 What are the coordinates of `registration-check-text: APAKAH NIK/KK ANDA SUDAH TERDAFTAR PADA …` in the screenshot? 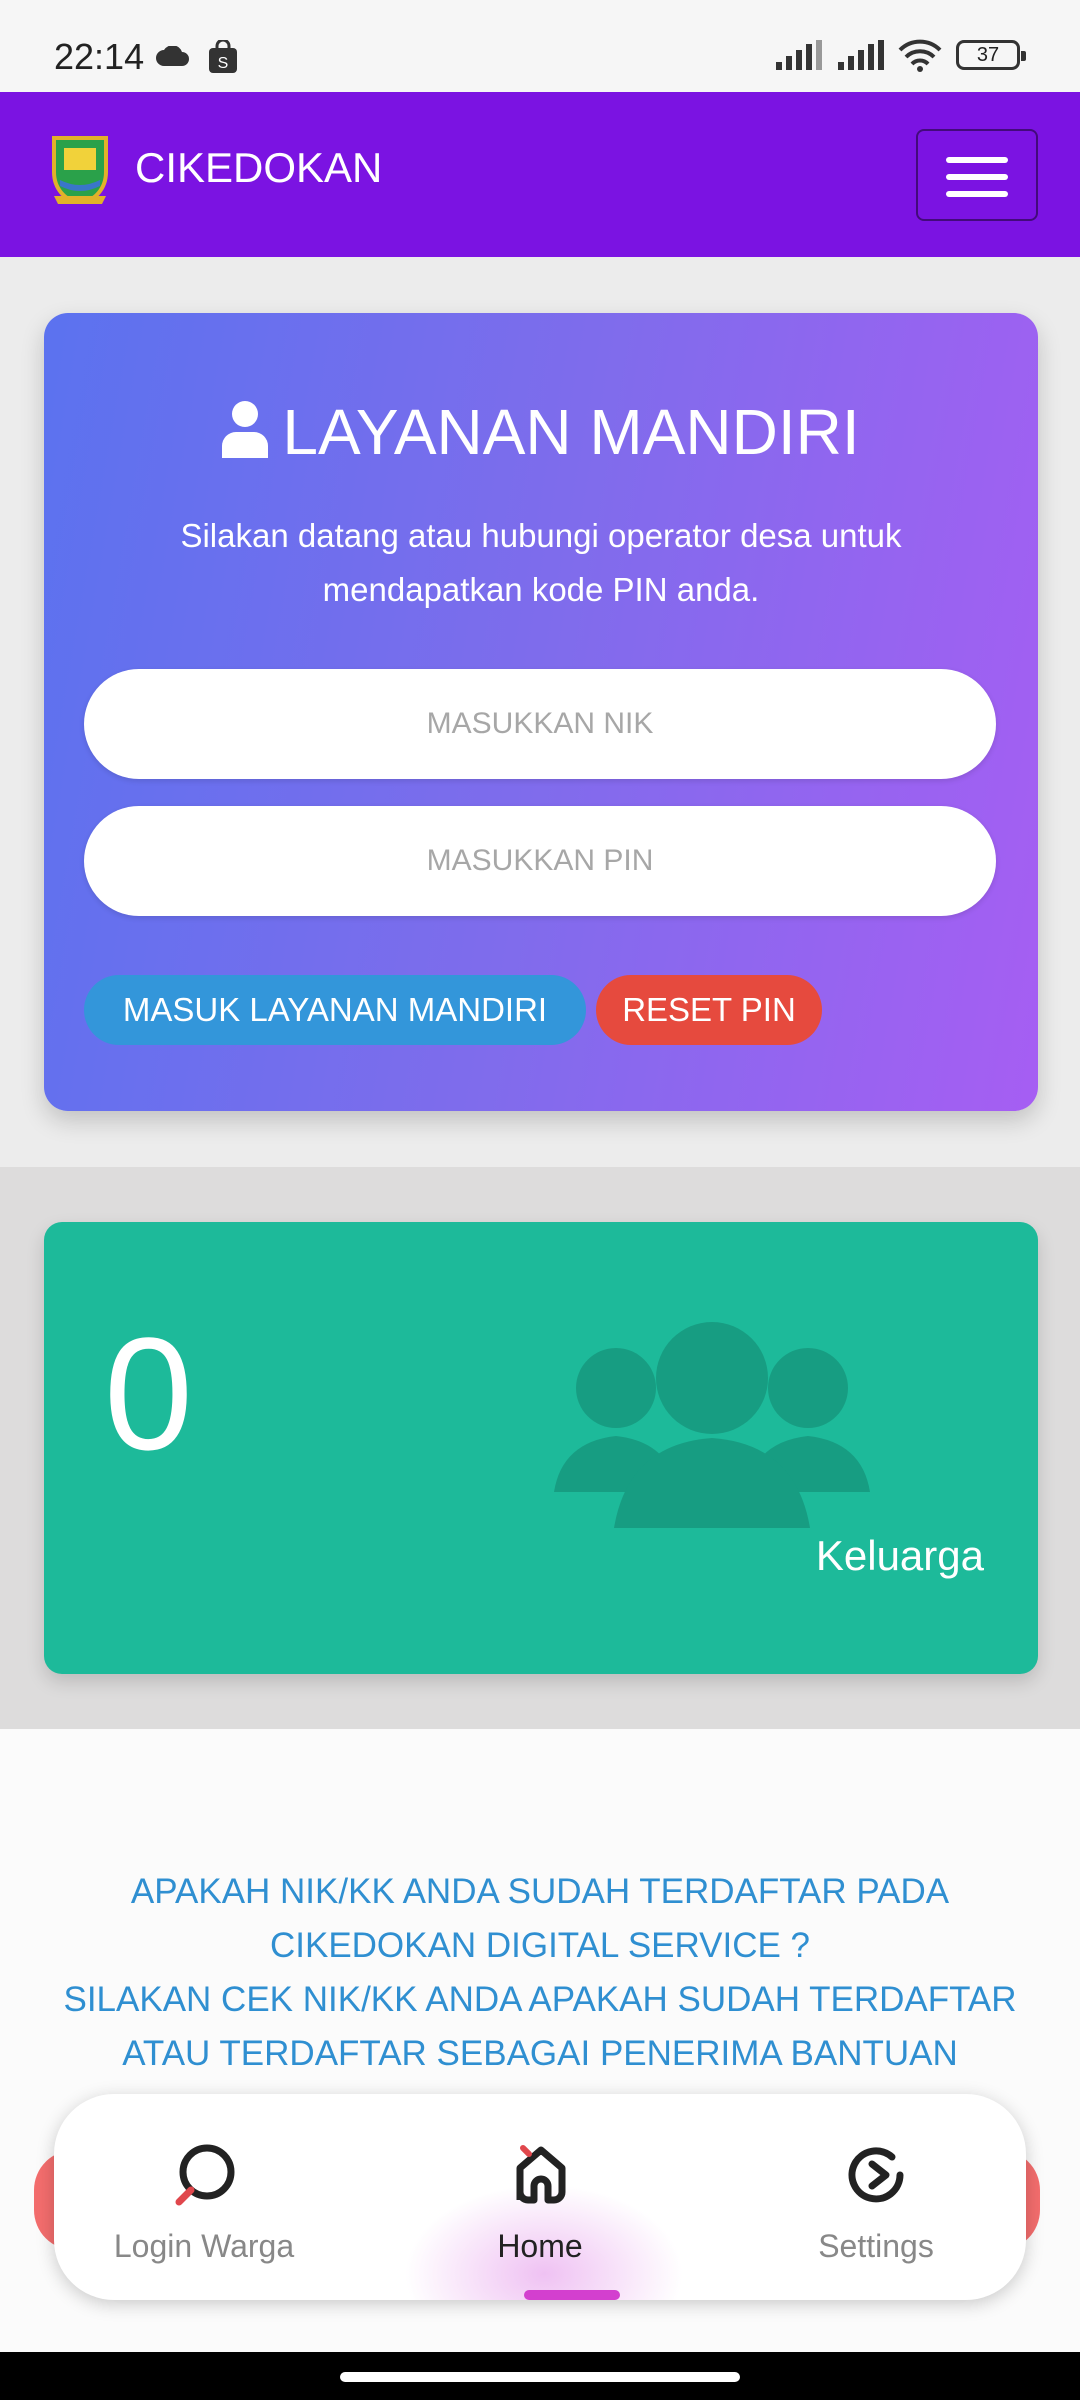 It's located at (540, 1973).